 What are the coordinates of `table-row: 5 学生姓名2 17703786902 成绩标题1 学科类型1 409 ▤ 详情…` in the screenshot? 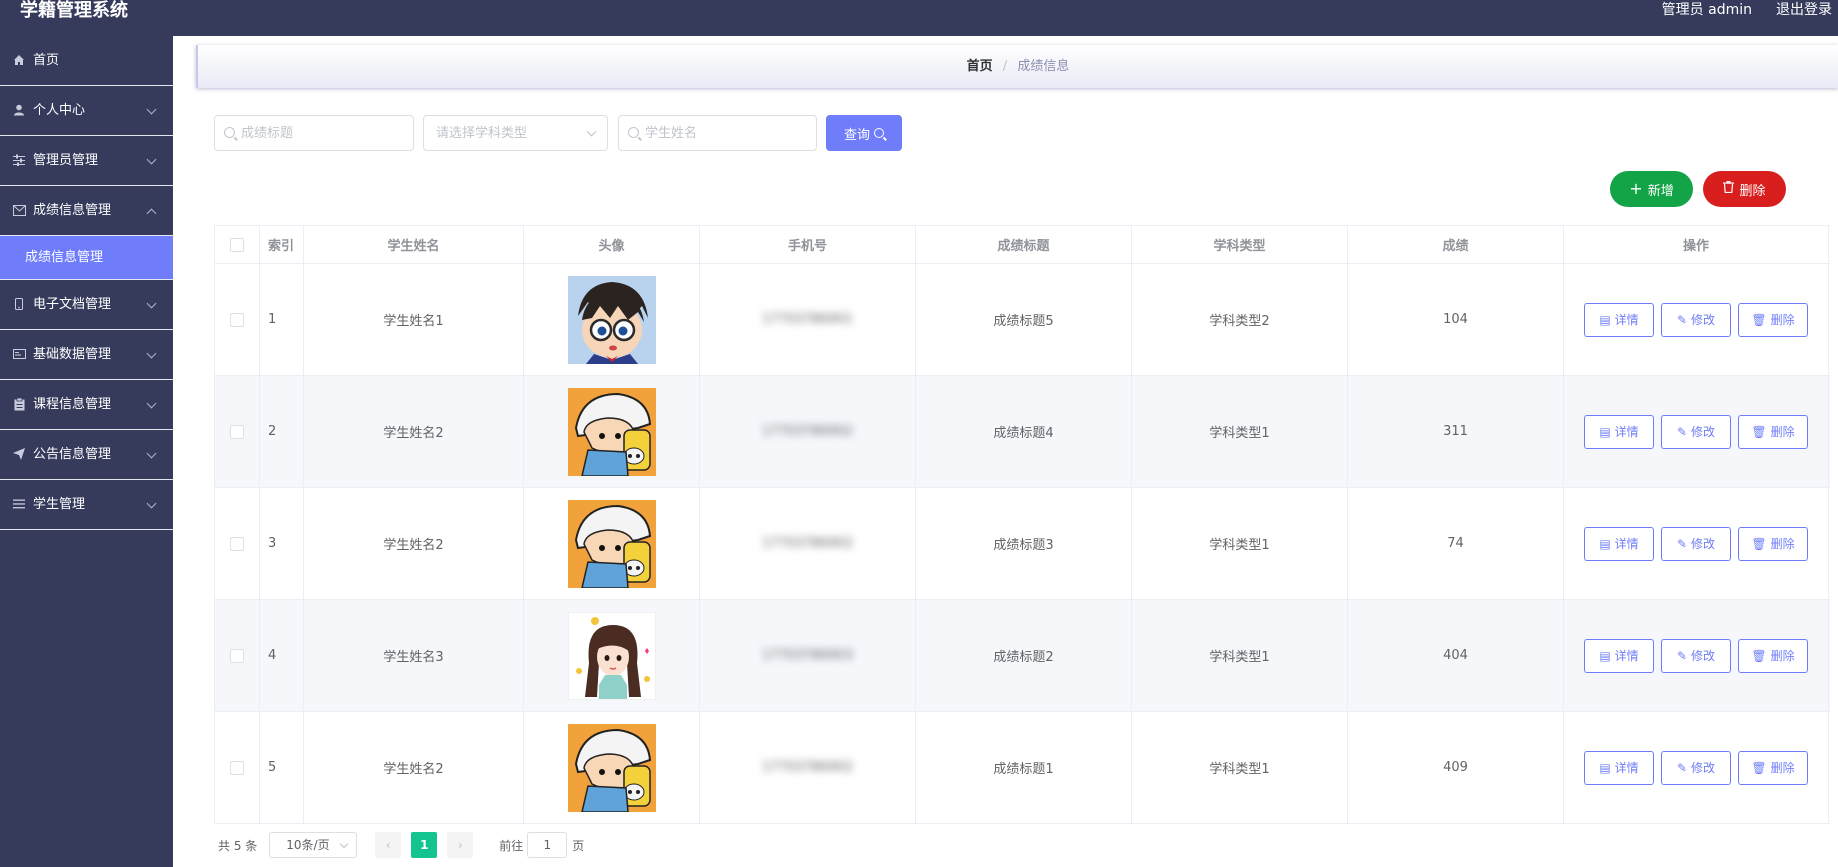 It's located at (1022, 768).